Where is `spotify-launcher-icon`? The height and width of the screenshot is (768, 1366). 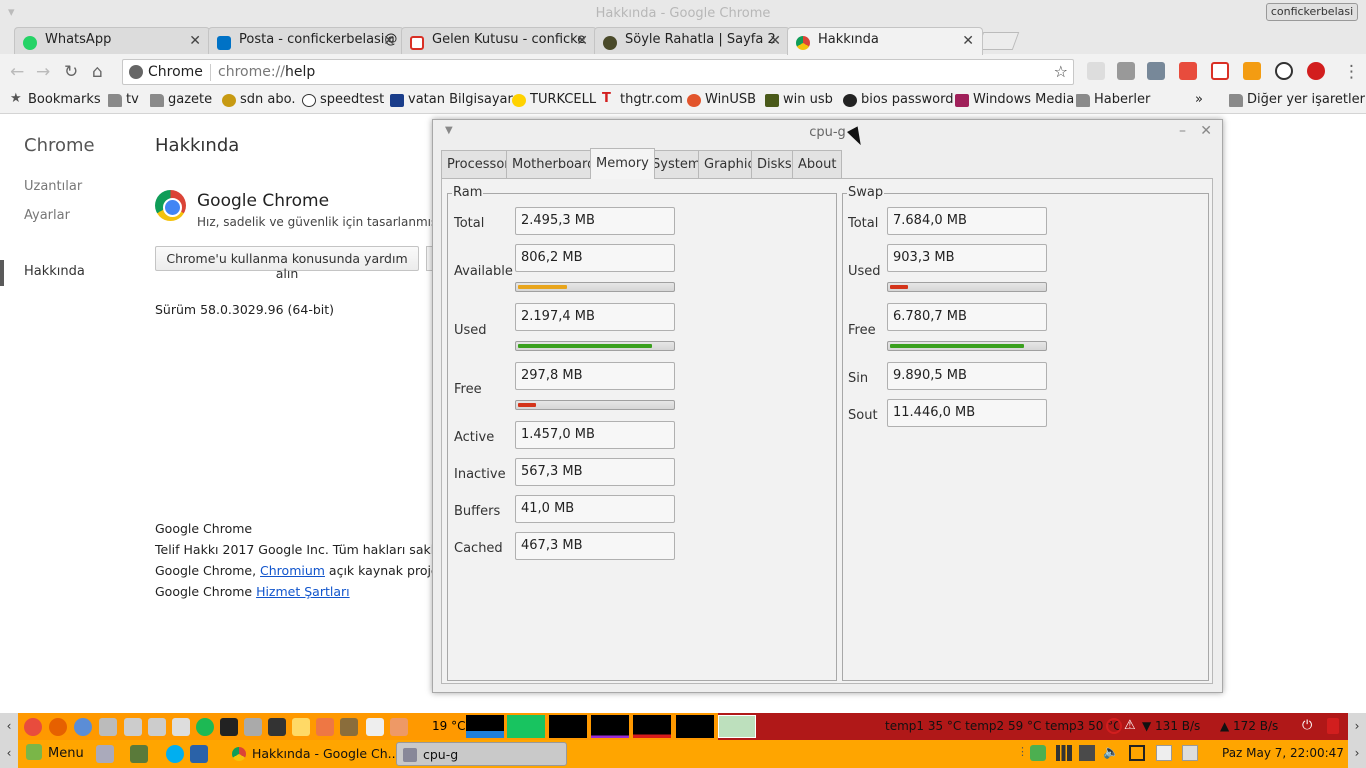 spotify-launcher-icon is located at coordinates (205, 727).